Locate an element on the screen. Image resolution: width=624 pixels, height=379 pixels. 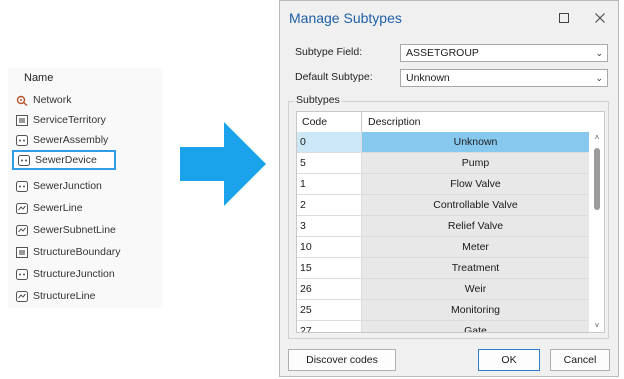
cell-code: 1 is located at coordinates (329, 184).